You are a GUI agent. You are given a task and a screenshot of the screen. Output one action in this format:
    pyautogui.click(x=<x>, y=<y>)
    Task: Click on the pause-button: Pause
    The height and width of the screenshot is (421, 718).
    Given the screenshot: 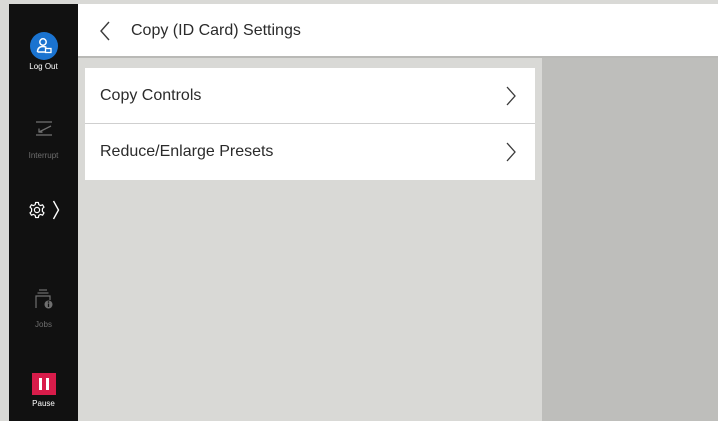 What is the action you would take?
    pyautogui.click(x=43, y=390)
    